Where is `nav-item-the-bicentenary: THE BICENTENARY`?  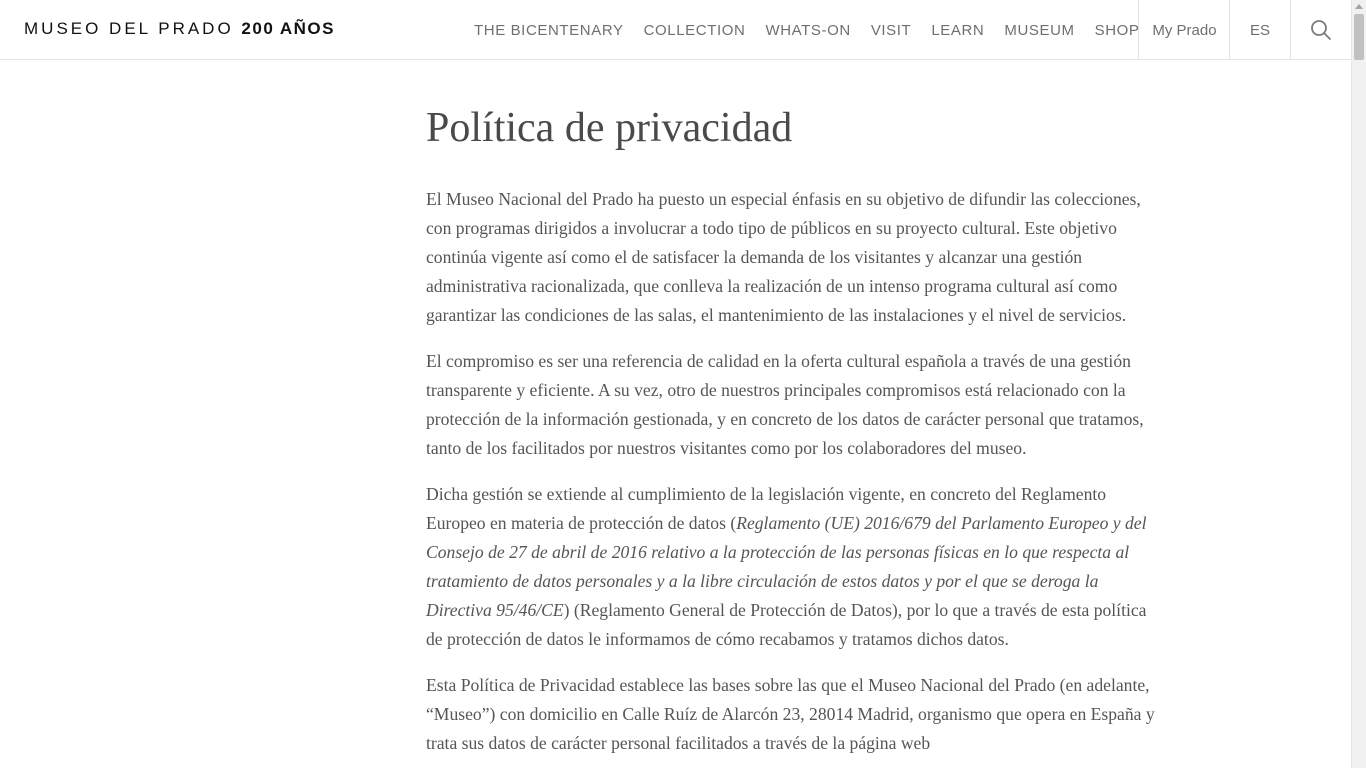
nav-item-the-bicentenary: THE BICENTENARY is located at coordinates (549, 30).